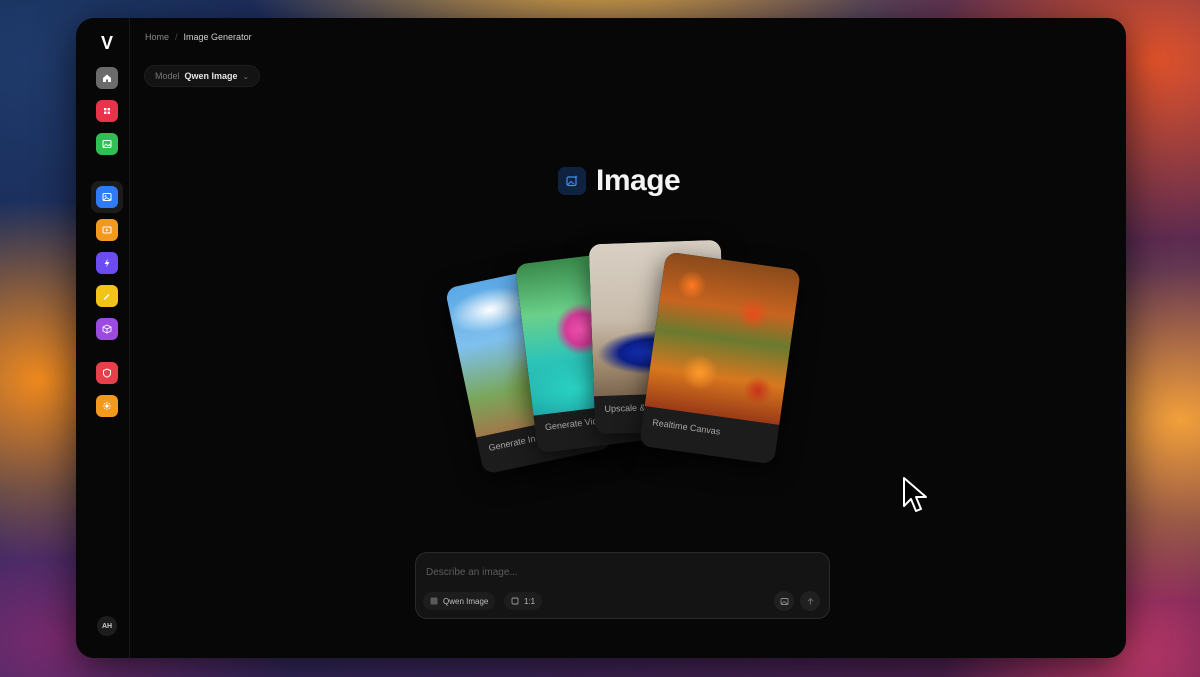 This screenshot has height=677, width=1200. I want to click on image-upload-icon, so click(784, 601).